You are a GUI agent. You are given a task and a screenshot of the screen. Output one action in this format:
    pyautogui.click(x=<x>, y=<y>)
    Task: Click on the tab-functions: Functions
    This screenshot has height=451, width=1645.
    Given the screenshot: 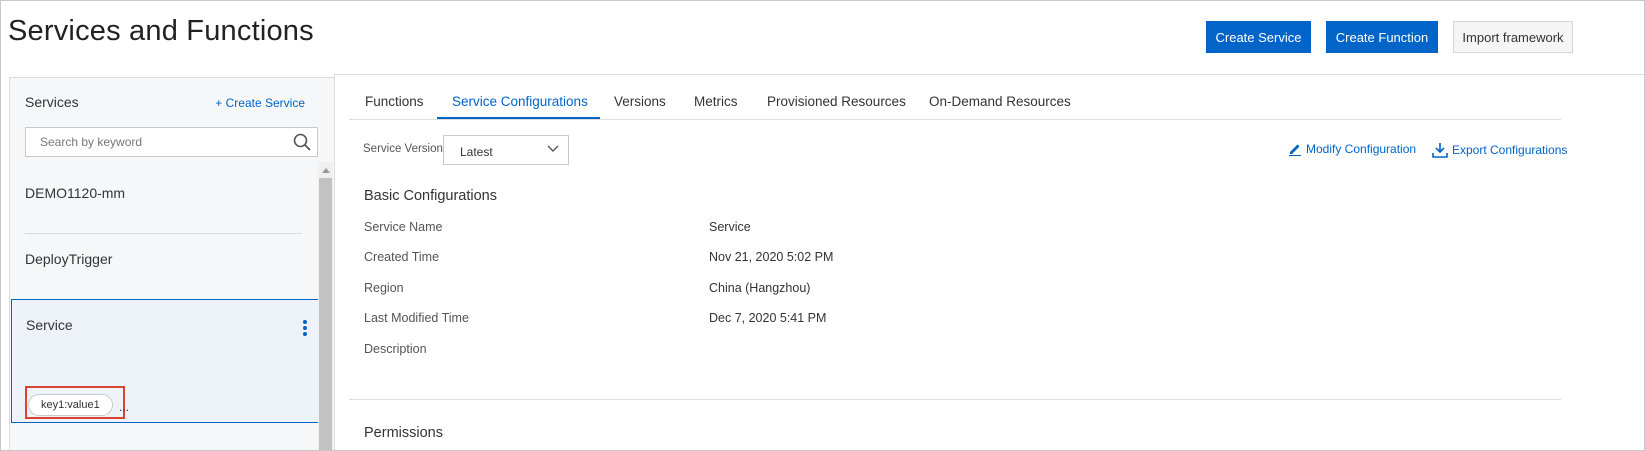 What is the action you would take?
    pyautogui.click(x=394, y=101)
    